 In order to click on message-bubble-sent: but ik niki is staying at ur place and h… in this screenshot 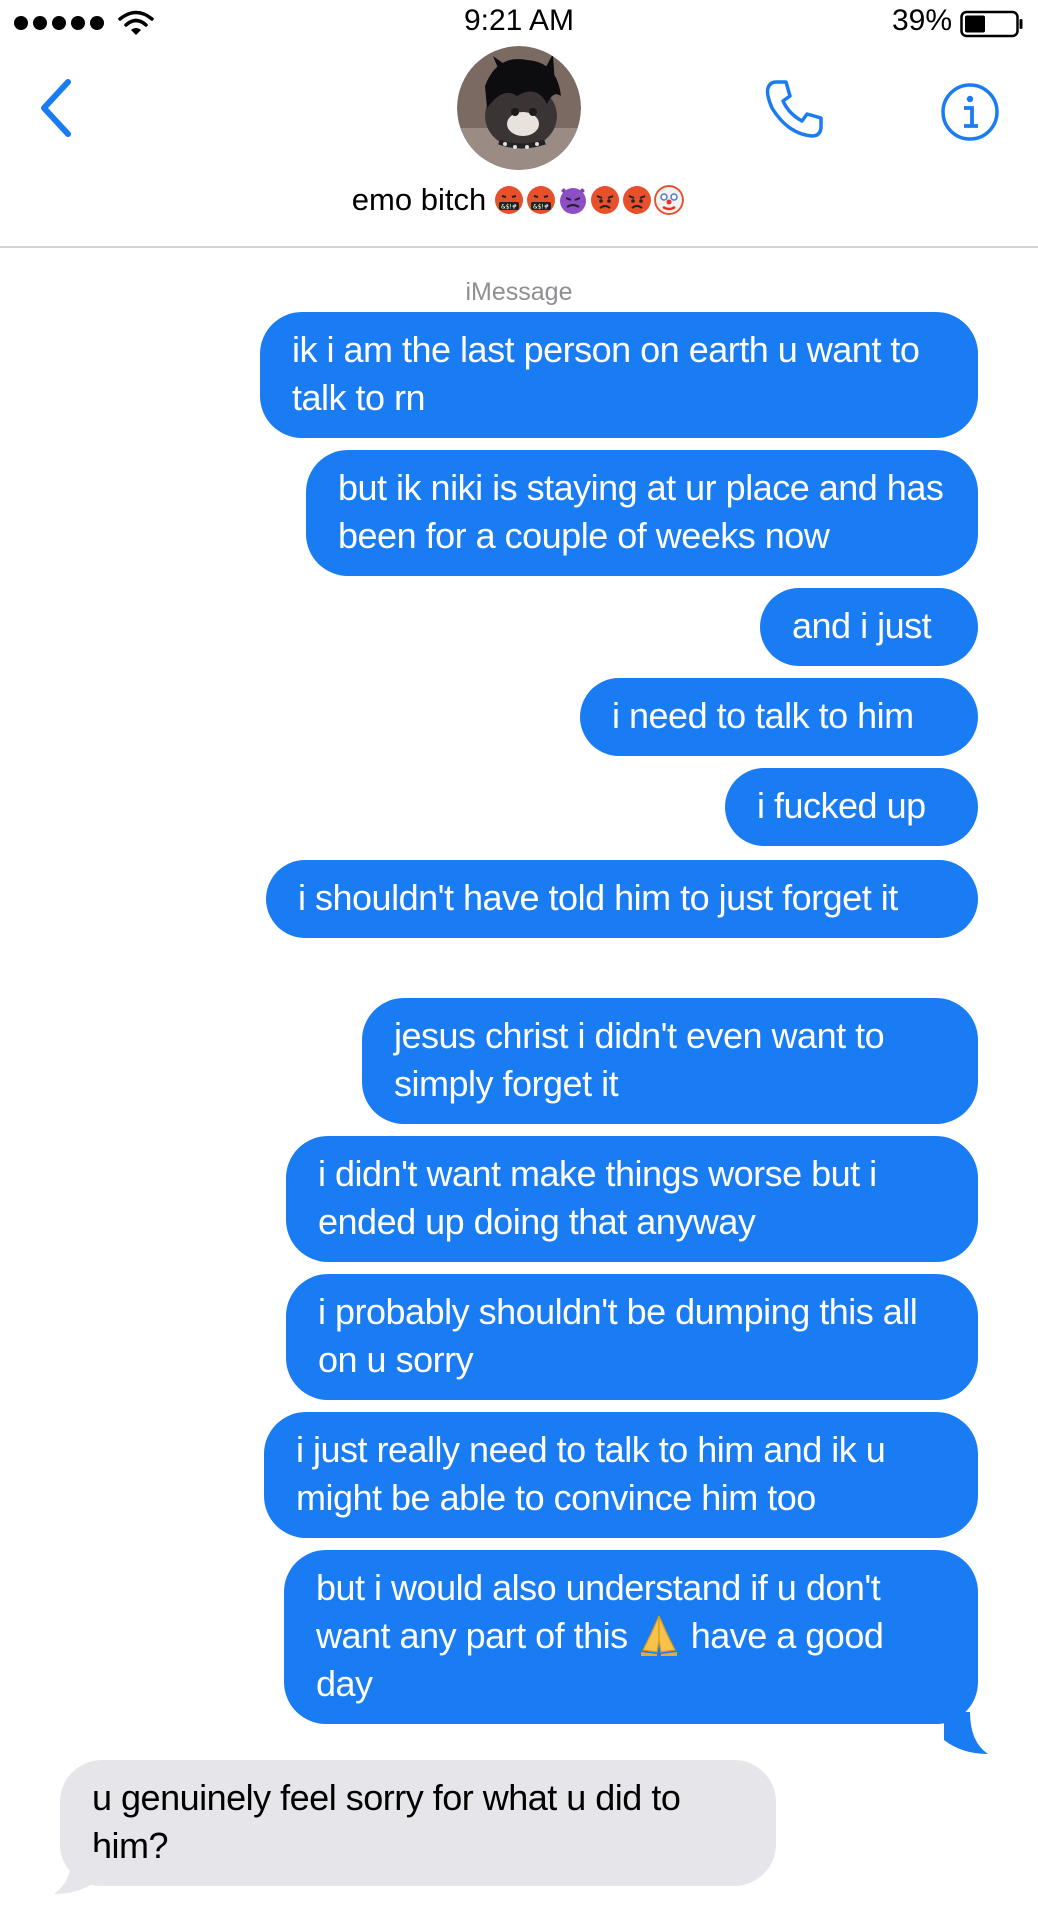, I will do `click(642, 513)`.